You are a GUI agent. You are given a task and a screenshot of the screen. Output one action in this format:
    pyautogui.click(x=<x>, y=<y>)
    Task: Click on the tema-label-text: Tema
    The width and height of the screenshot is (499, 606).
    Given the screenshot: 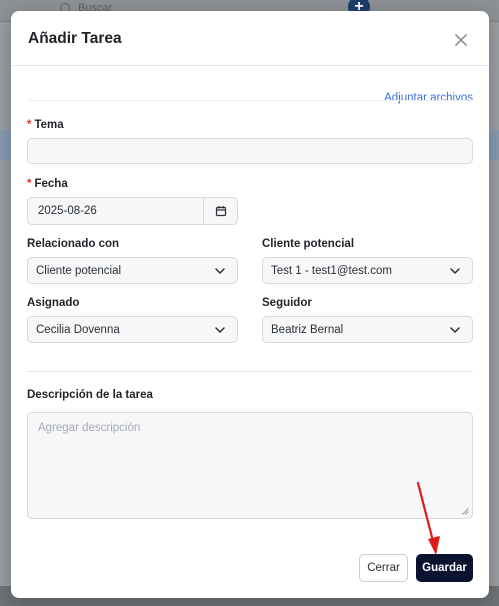 What is the action you would take?
    pyautogui.click(x=49, y=125)
    